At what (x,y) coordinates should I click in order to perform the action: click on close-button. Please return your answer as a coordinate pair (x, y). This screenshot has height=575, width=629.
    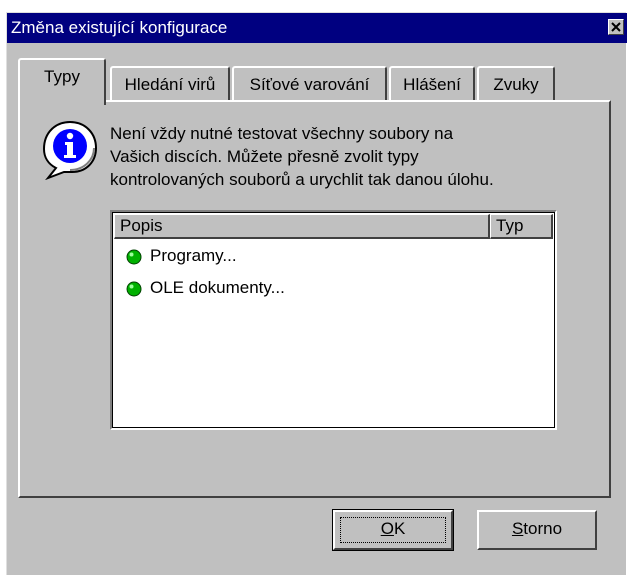
    Looking at the image, I should click on (616, 27).